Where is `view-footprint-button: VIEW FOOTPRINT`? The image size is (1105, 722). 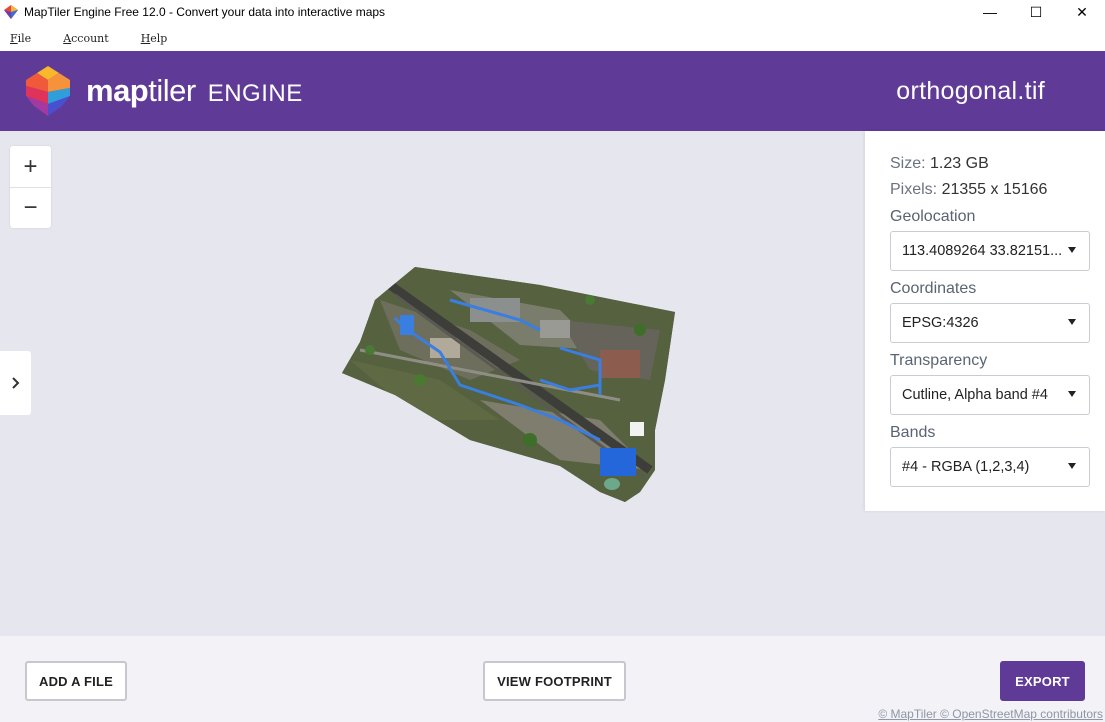
view-footprint-button: VIEW FOOTPRINT is located at coordinates (554, 681).